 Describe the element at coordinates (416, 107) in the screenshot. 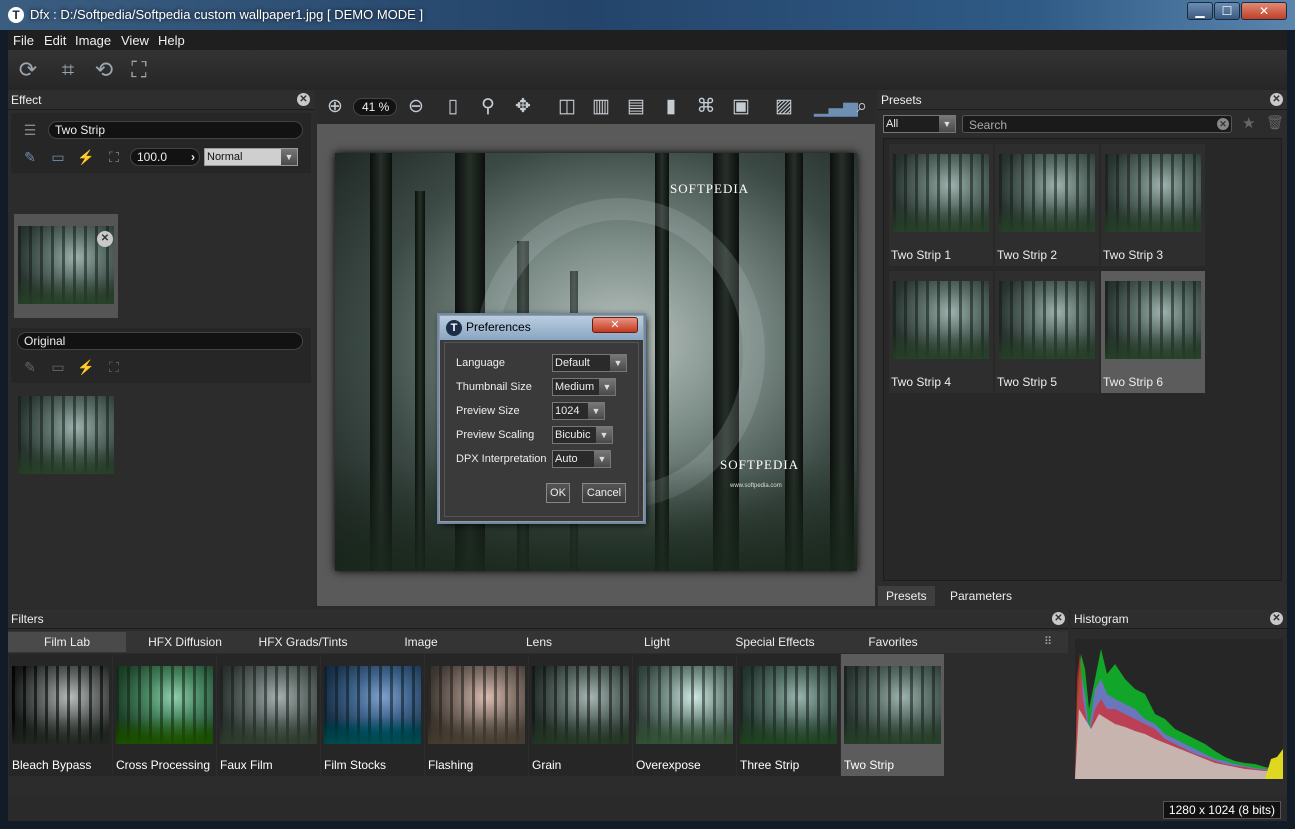

I see `zoom-out-icon: ⊖` at that location.